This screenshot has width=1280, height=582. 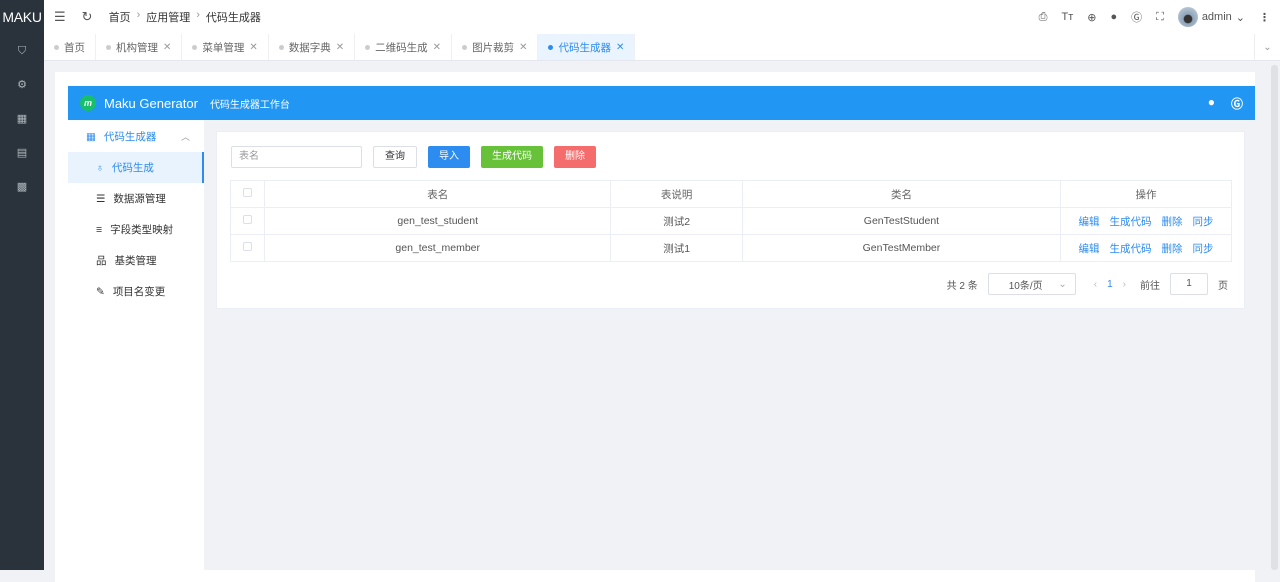 What do you see at coordinates (661, 103) in the screenshot?
I see `generator-banner: m Maku Generator 代码生成器工作台 ● Ⓖ` at bounding box center [661, 103].